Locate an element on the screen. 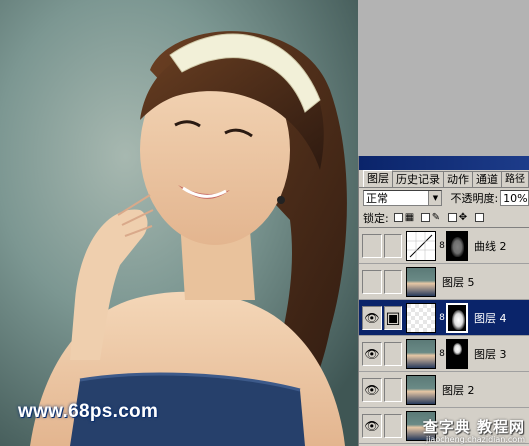  lock-label: 锁定: is located at coordinates (376, 218).